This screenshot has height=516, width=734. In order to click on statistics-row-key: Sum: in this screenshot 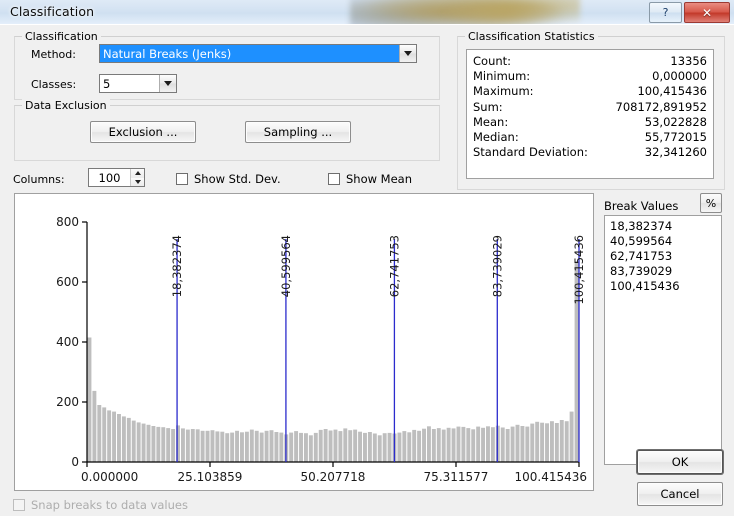, I will do `click(488, 106)`.